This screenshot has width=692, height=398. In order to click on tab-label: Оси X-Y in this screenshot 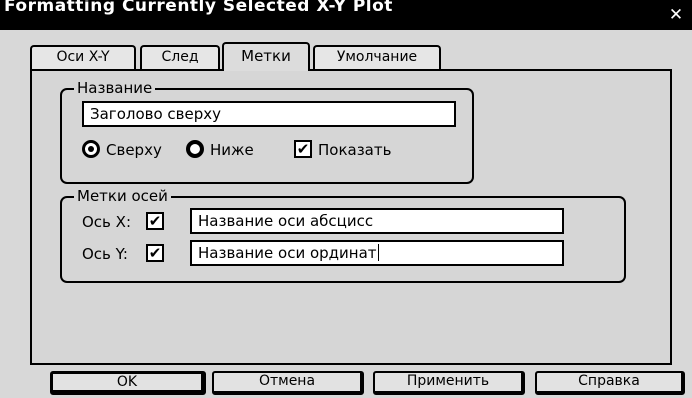, I will do `click(83, 57)`.